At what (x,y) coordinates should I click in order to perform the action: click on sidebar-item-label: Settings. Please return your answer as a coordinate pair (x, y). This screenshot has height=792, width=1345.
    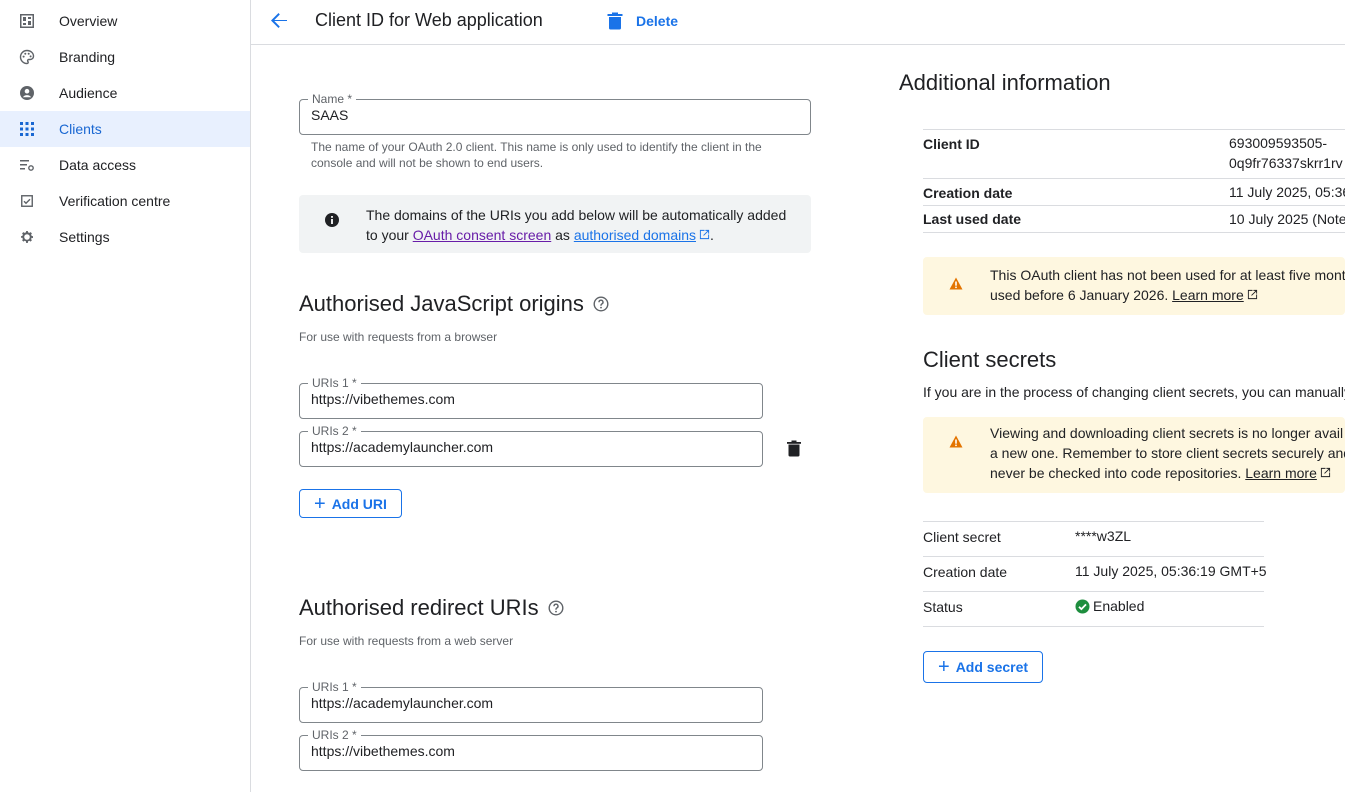
    Looking at the image, I should click on (84, 237).